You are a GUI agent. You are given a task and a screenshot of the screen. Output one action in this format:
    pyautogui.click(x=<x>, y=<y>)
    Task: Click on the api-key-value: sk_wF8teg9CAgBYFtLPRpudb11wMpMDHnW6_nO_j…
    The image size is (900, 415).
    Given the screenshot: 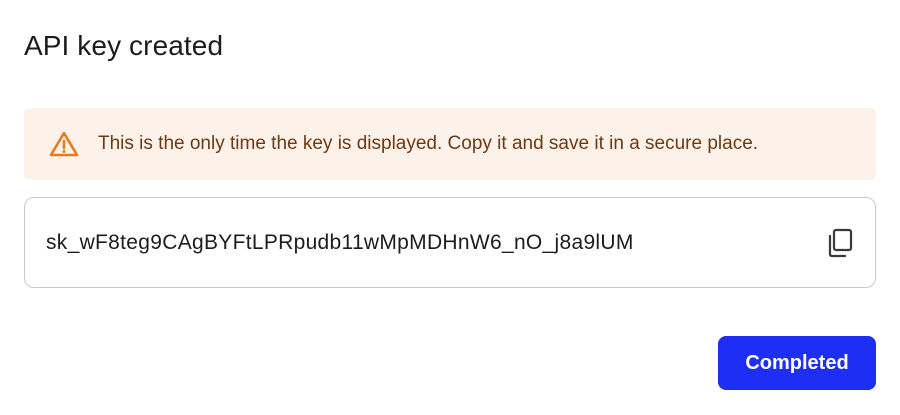 What is the action you would take?
    pyautogui.click(x=340, y=243)
    